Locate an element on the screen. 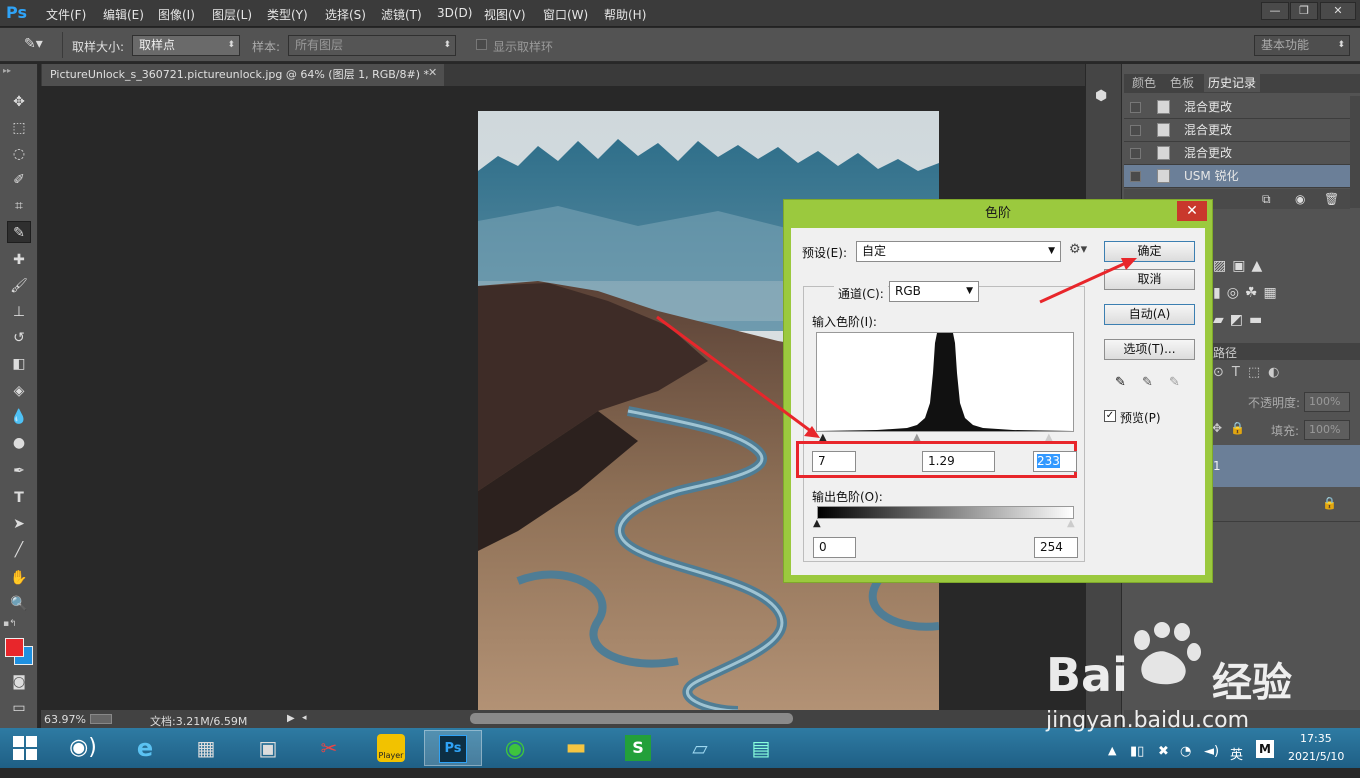 The height and width of the screenshot is (778, 1360). watermark-brand-cn: 经验 is located at coordinates (1252, 683).